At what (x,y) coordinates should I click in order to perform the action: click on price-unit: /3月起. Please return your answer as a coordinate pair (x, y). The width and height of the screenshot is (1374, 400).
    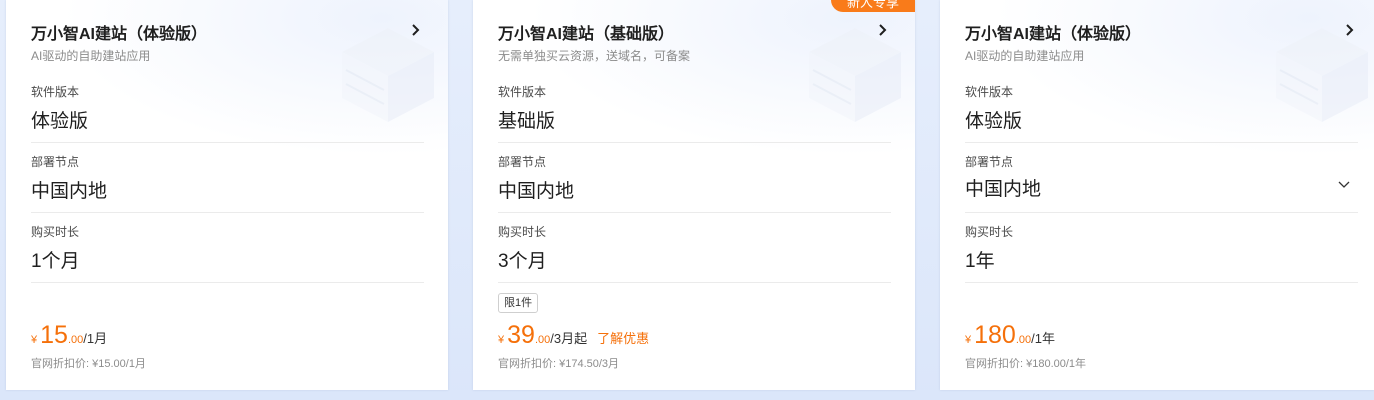
    Looking at the image, I should click on (569, 338).